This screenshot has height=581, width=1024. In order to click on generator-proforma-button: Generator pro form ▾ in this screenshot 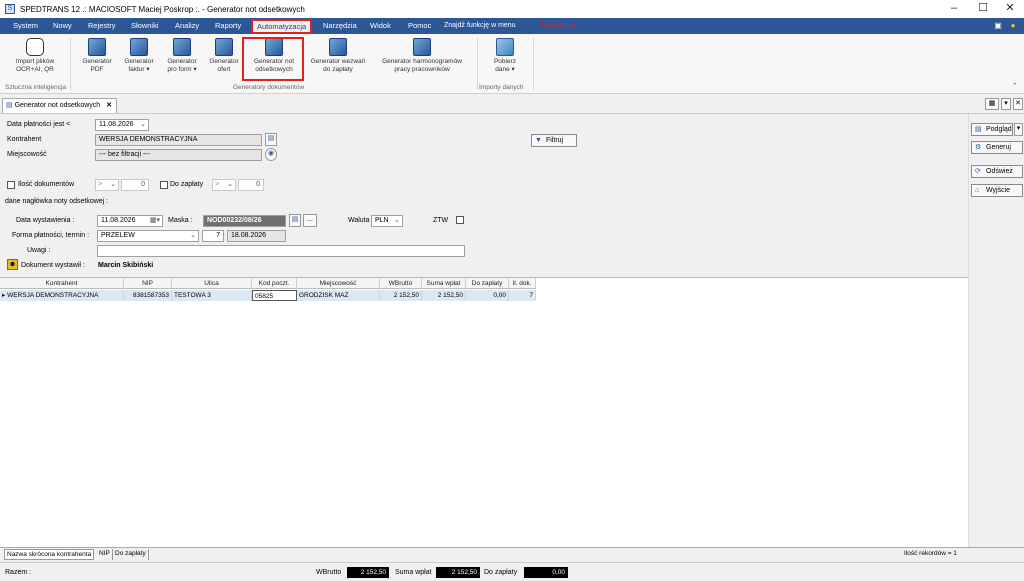, I will do `click(182, 55)`.